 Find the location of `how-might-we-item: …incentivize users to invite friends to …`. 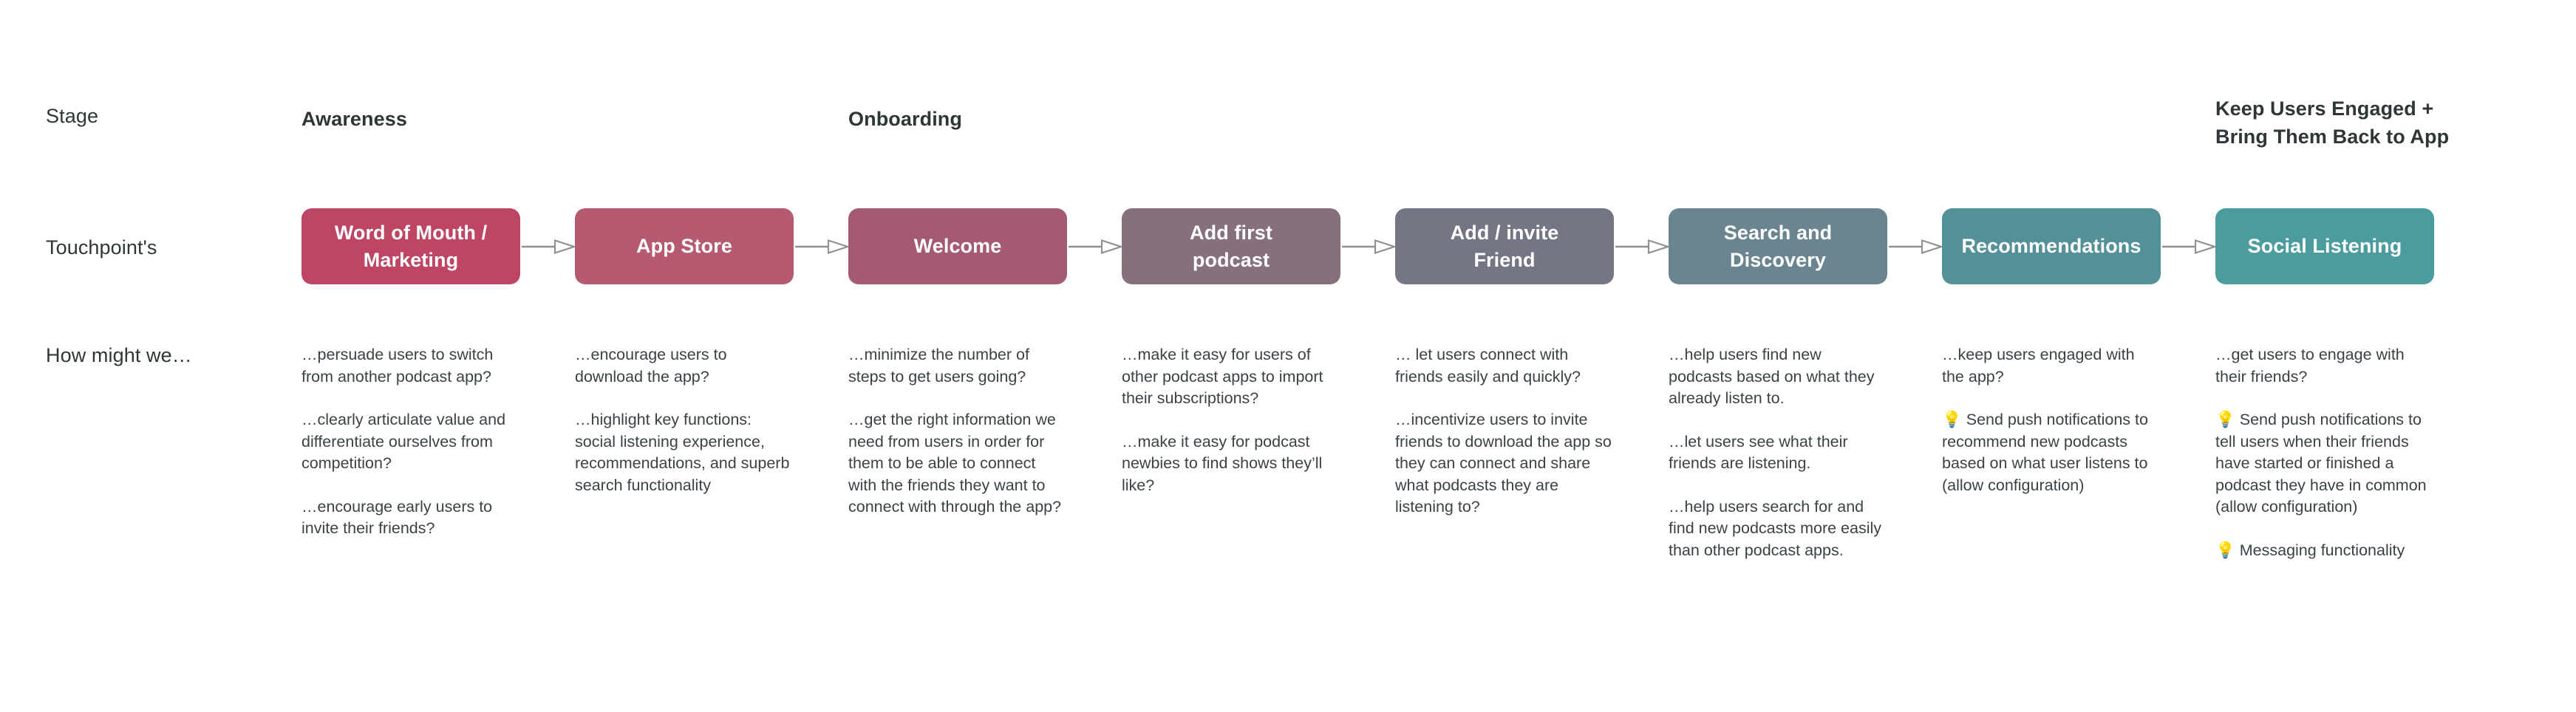

how-might-we-item: …incentivize users to invite friends to … is located at coordinates (1505, 464).